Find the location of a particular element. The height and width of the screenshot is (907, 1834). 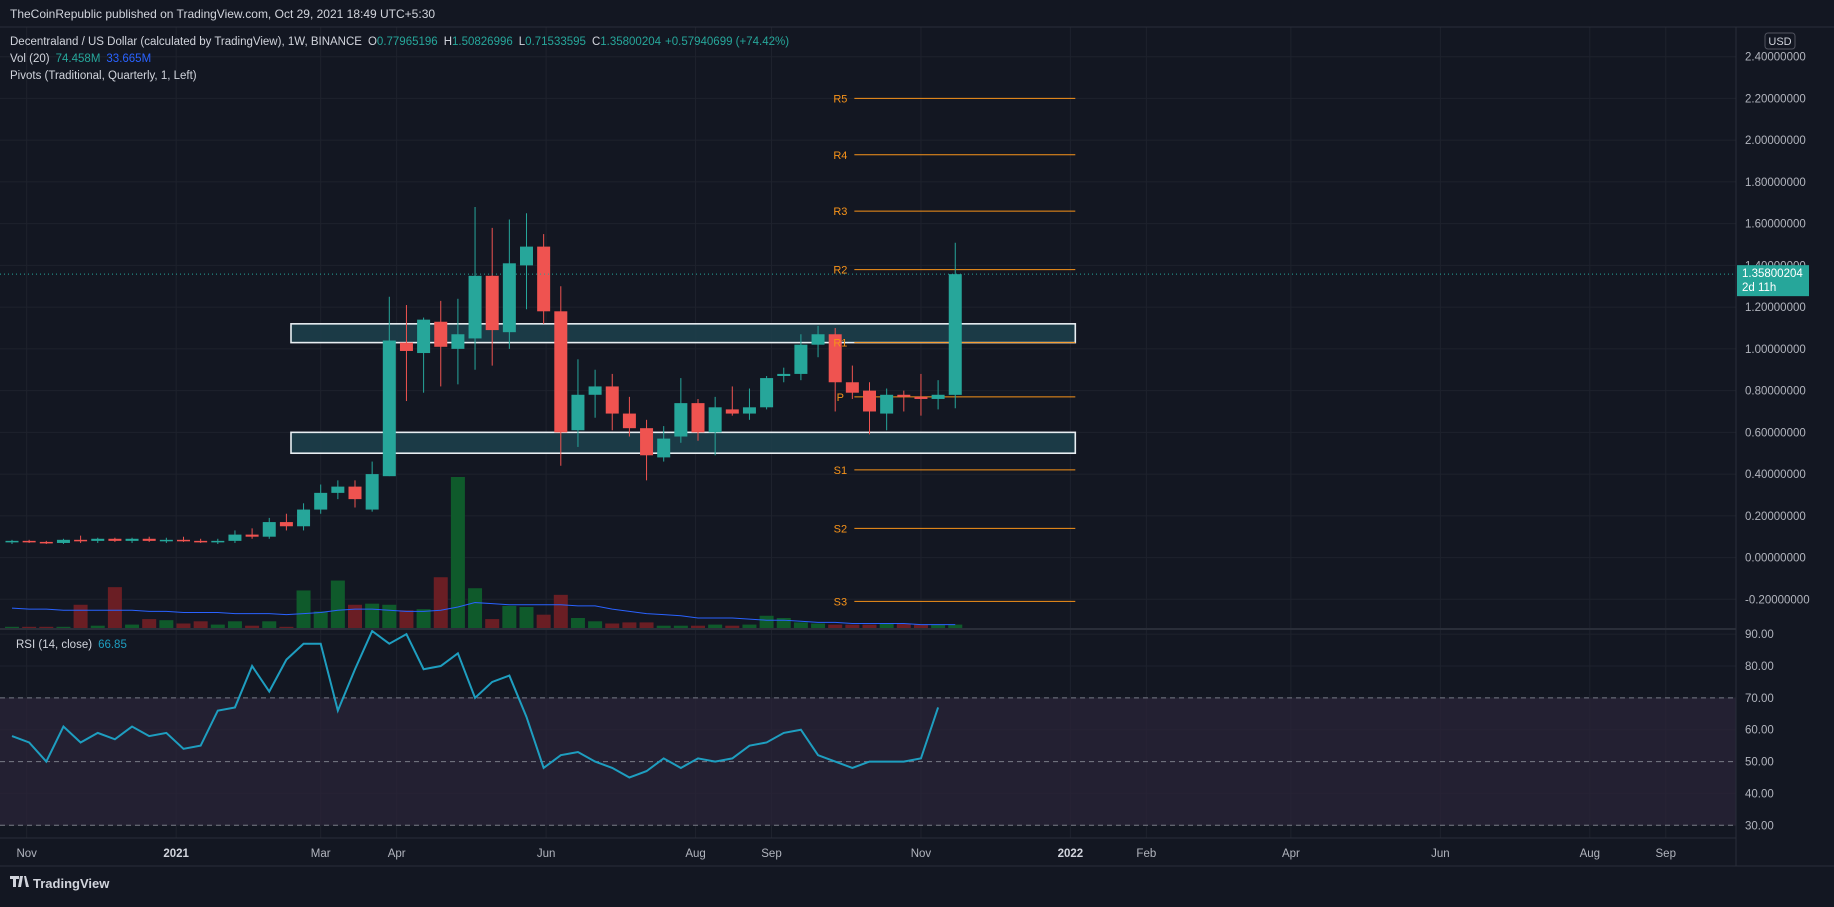

last-price-countdown: 2d 11h is located at coordinates (1759, 288).